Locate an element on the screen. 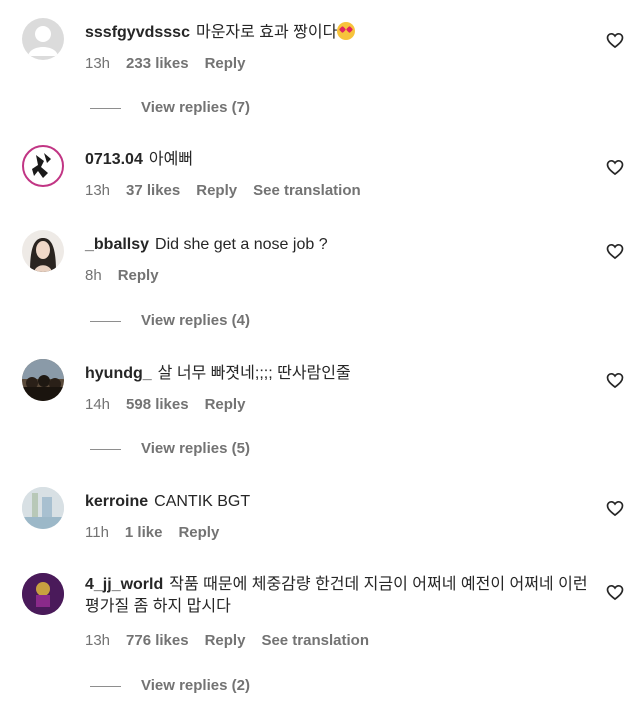 Image resolution: width=640 pixels, height=714 pixels. comment-body: _bballsy Did she get a nose job ? is located at coordinates (340, 245).